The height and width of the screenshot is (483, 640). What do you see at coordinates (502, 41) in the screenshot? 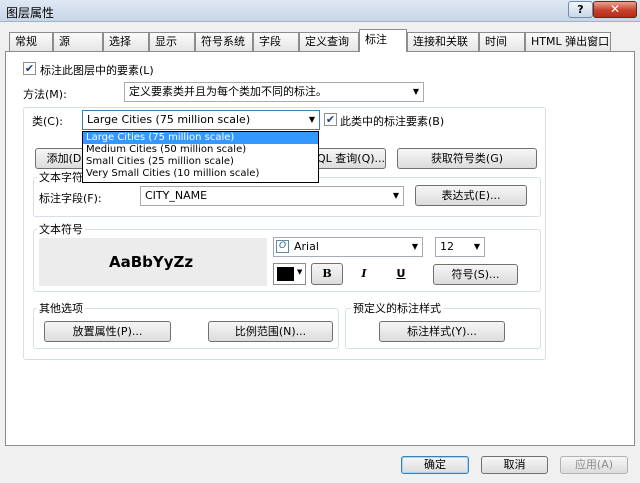
I see `tab-time: 时间` at bounding box center [502, 41].